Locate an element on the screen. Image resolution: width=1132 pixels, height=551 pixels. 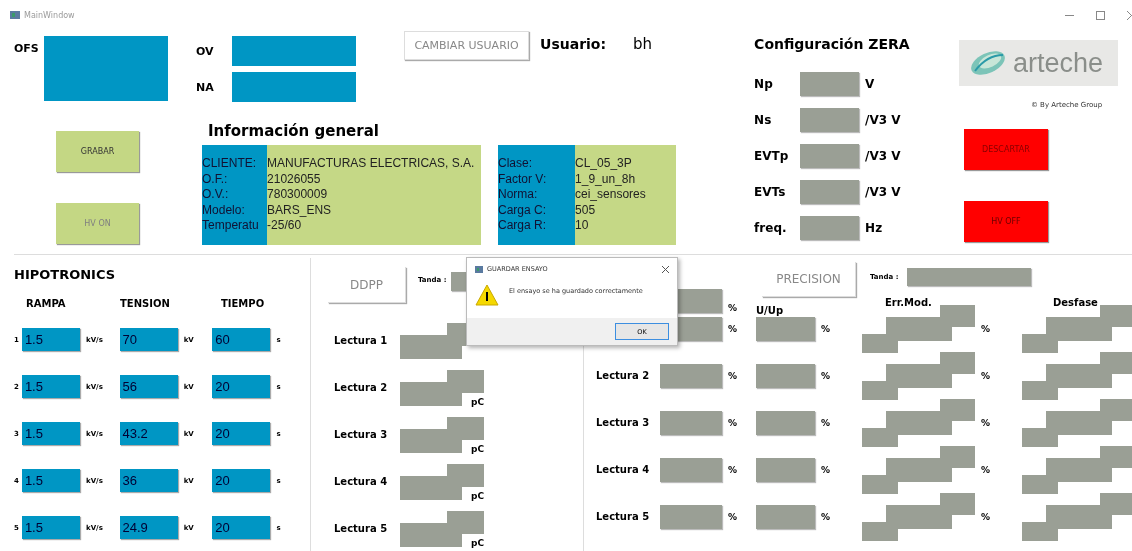
column-header: RAMPA is located at coordinates (46, 304).